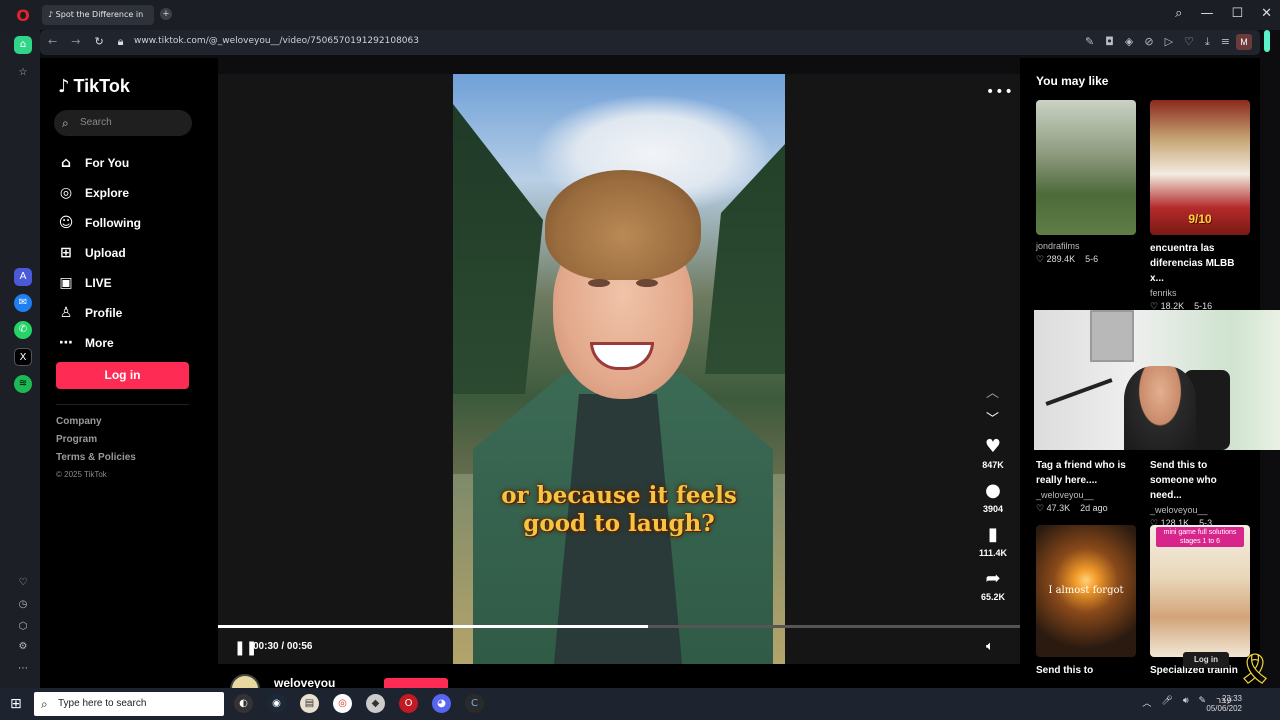 The image size is (1280, 720). What do you see at coordinates (133, 313) in the screenshot?
I see `nav-item-profile: ♙ Profile` at bounding box center [133, 313].